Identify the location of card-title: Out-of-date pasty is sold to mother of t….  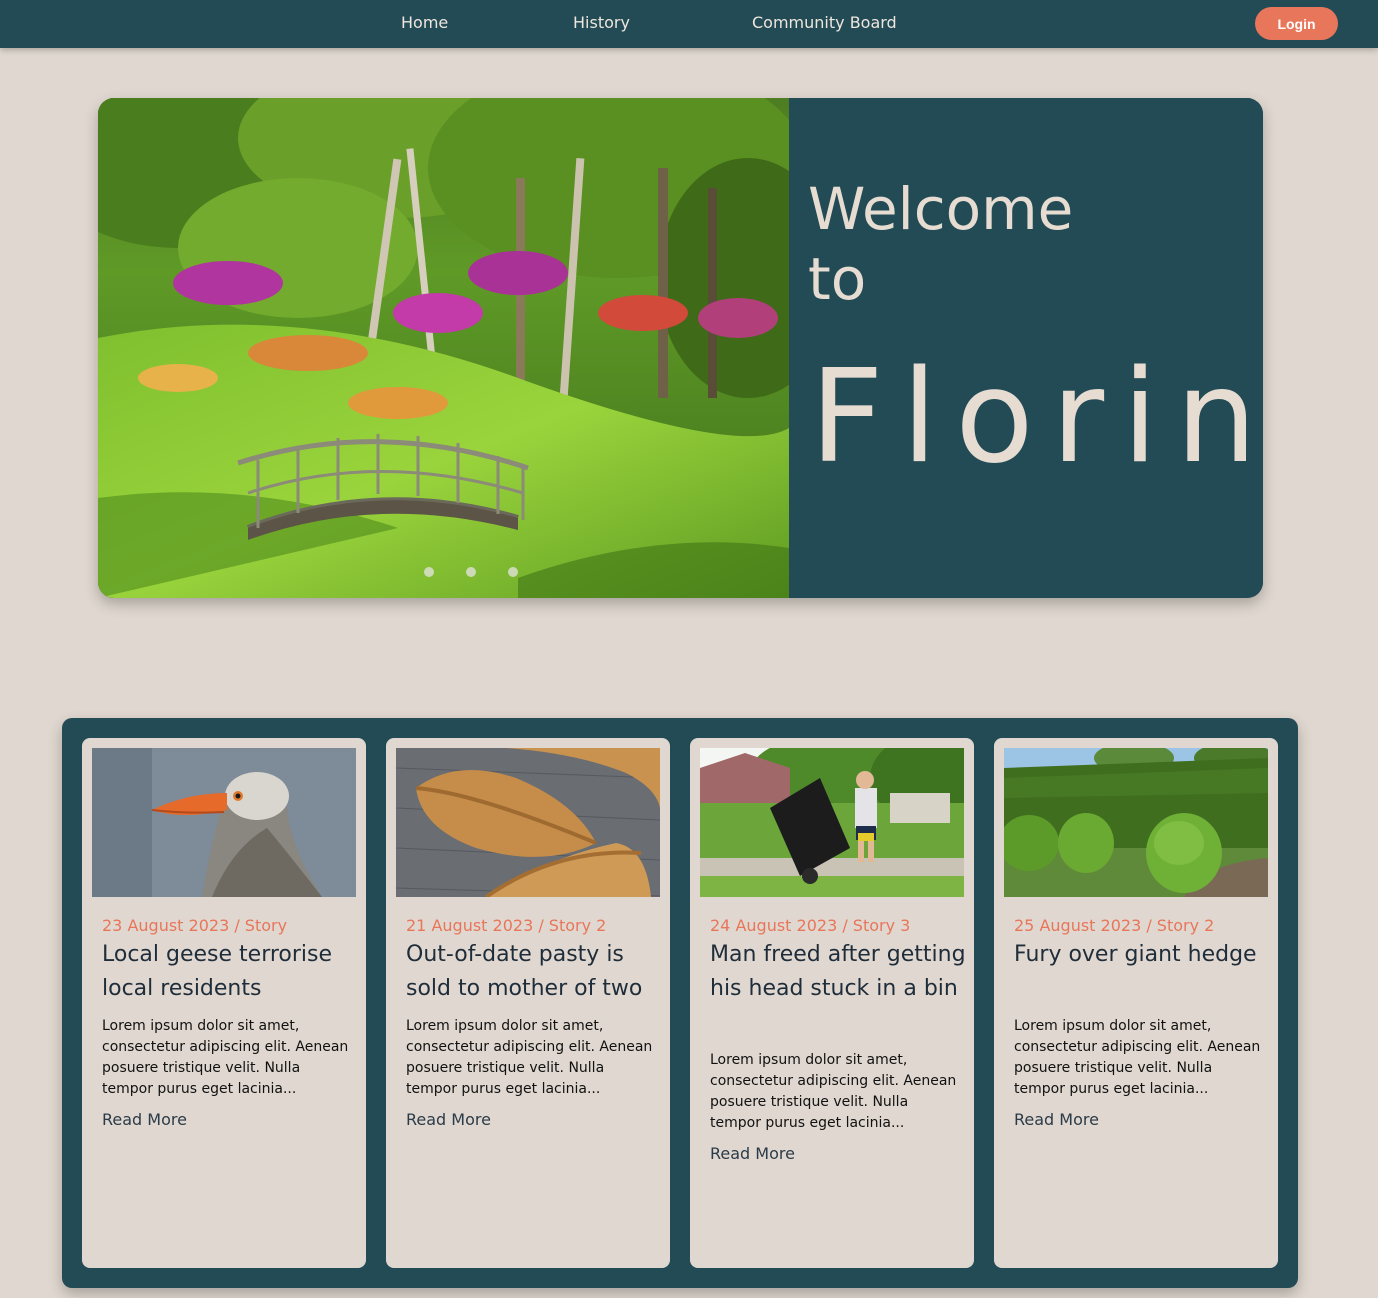
(535, 972).